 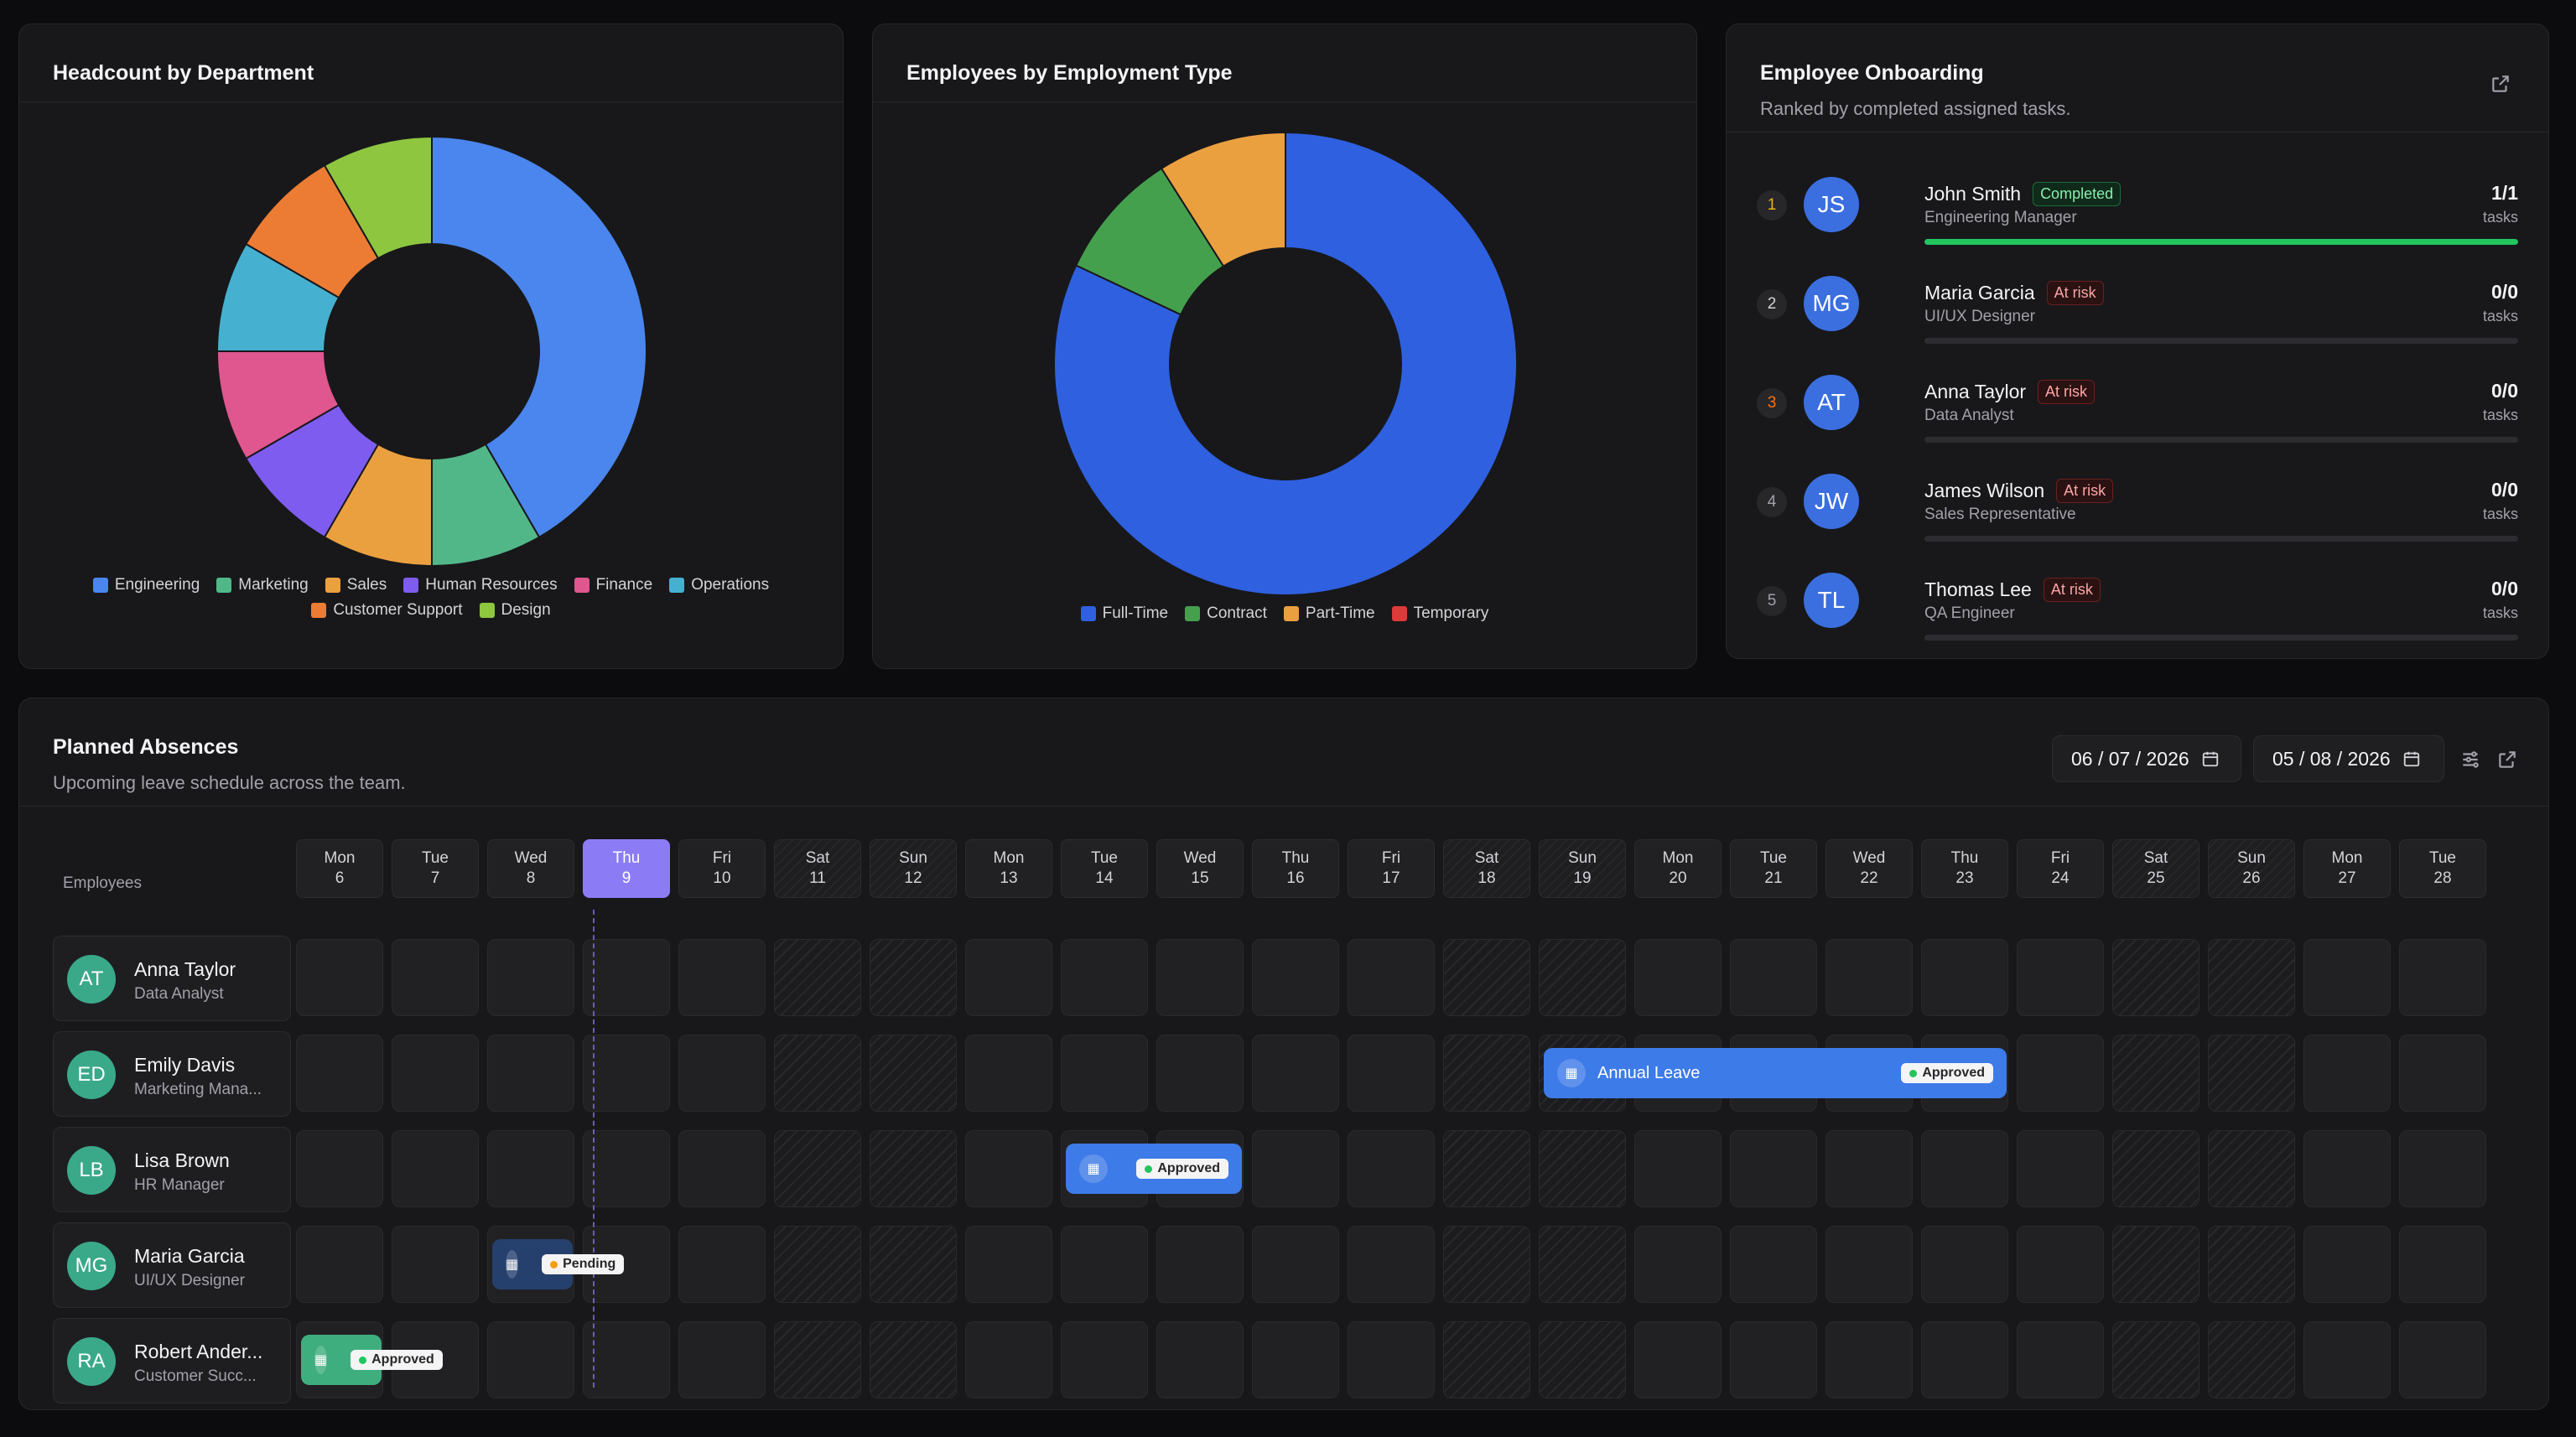 What do you see at coordinates (146, 585) in the screenshot?
I see `legend-item: Engineering` at bounding box center [146, 585].